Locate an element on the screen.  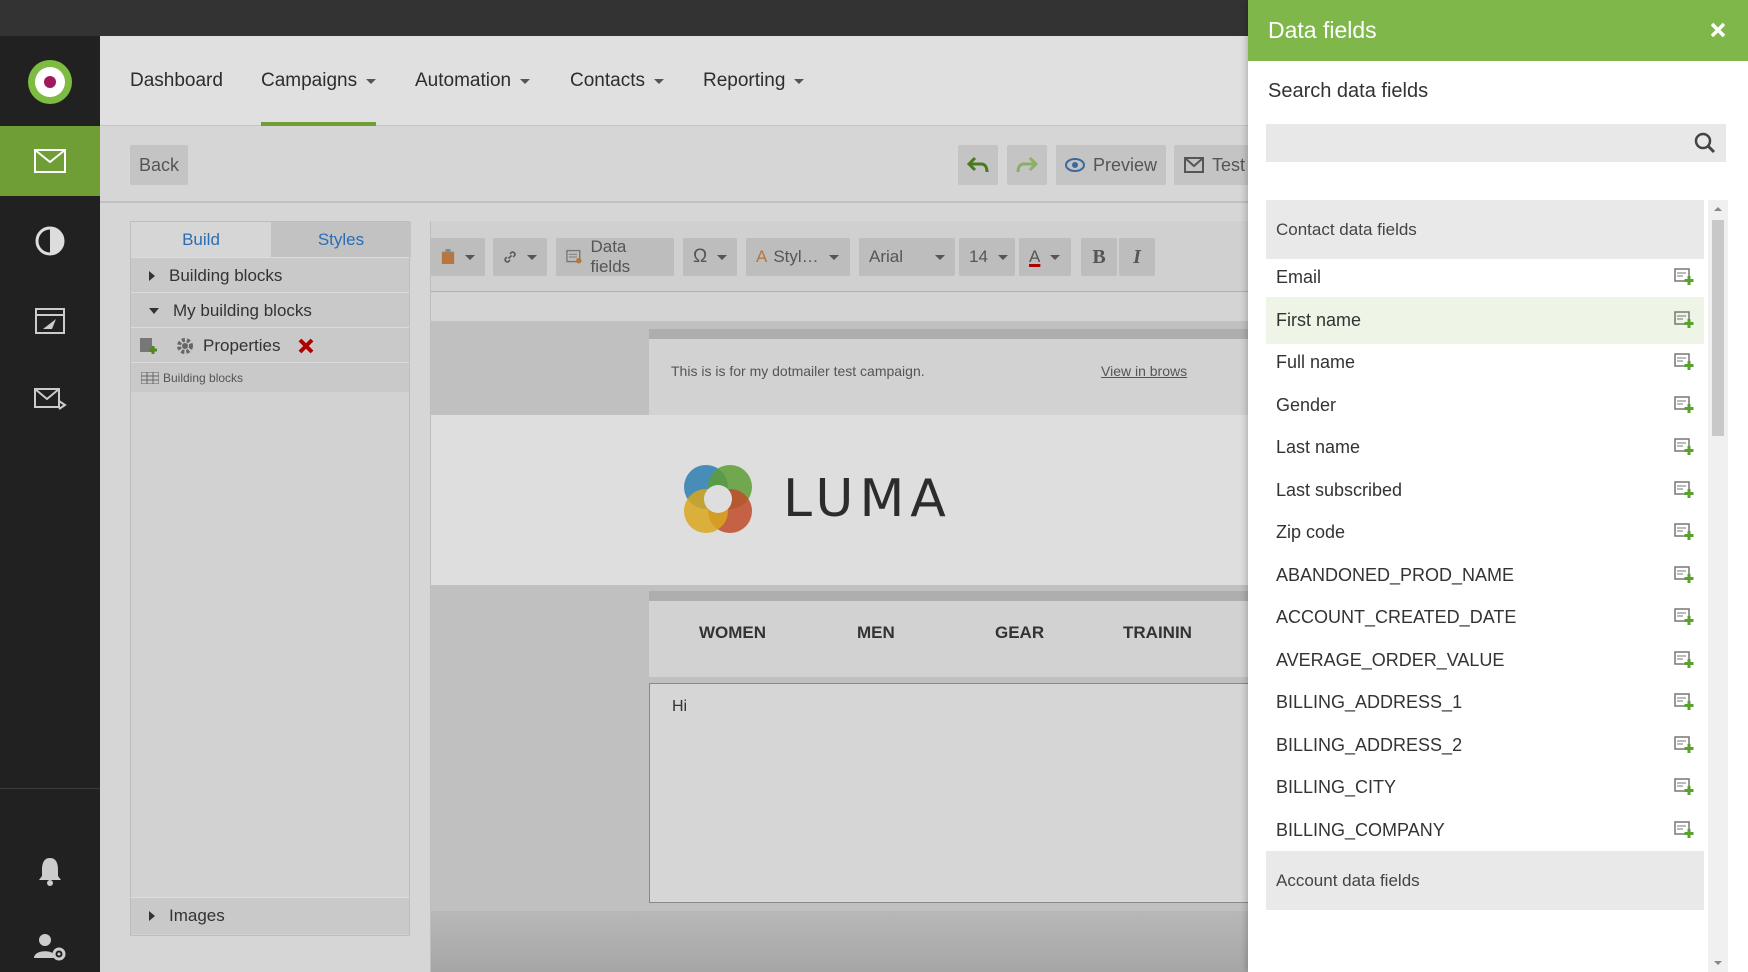
font-dropdown: Arial is located at coordinates (907, 257).